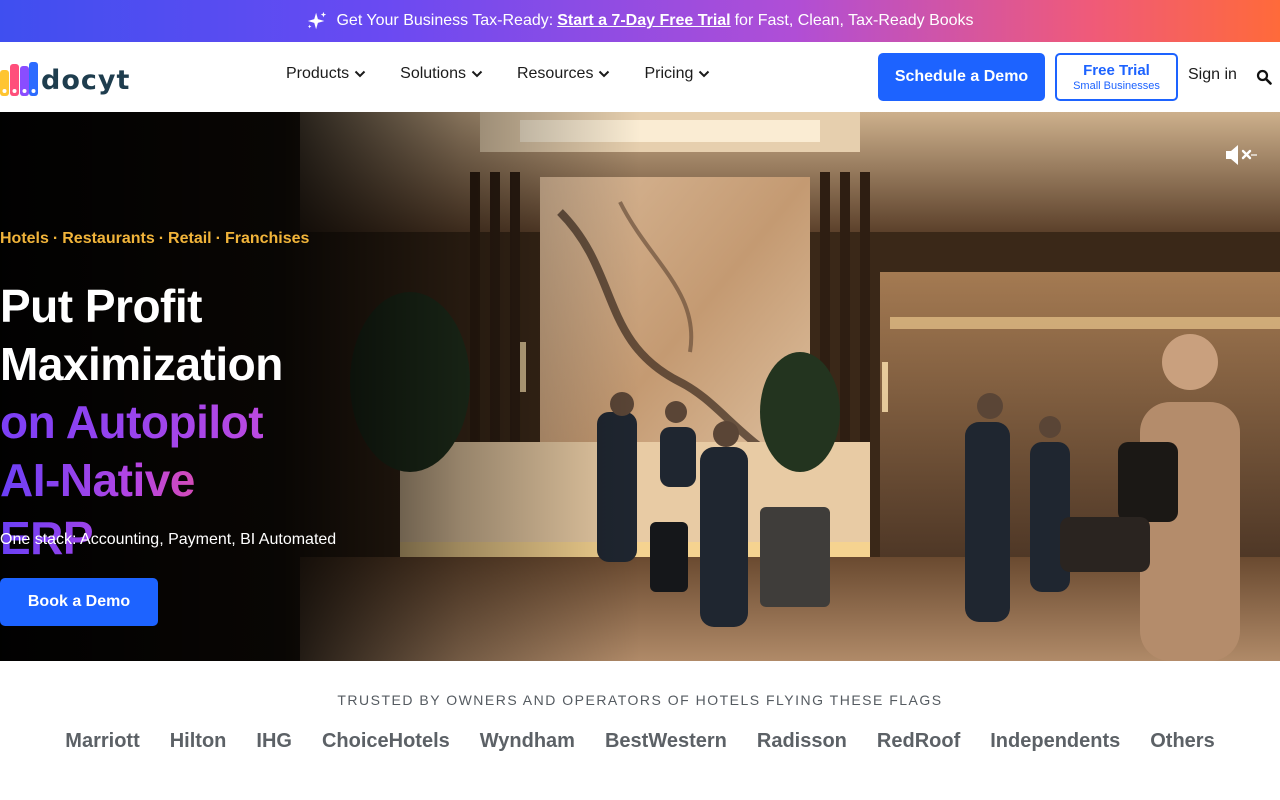 Image resolution: width=1280 pixels, height=800 pixels. Describe the element at coordinates (555, 73) in the screenshot. I see `menu-resources-label: Resources` at that location.